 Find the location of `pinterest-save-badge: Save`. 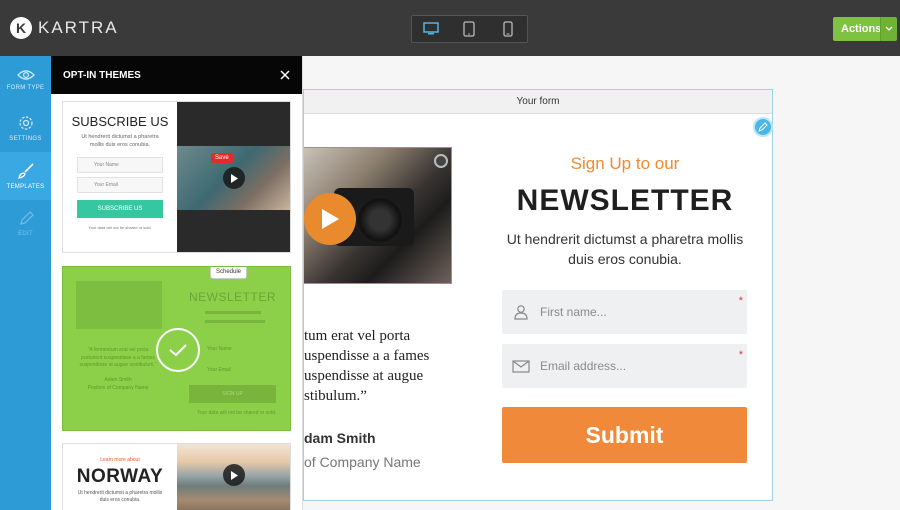

pinterest-save-badge: Save is located at coordinates (222, 158).